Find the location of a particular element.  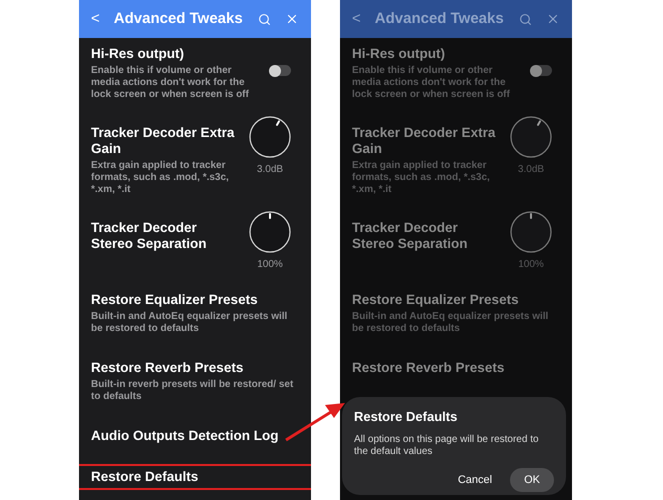

dialog-message: All options on this page will be restored to the default values is located at coordinates (447, 446).